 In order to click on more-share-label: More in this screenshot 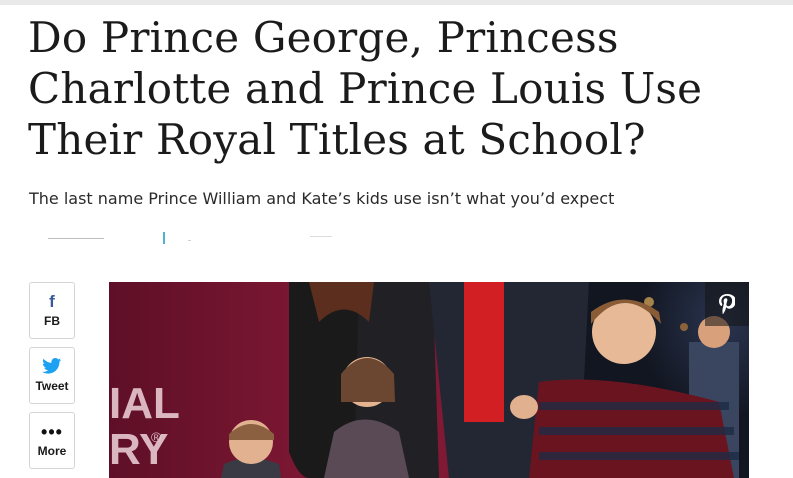, I will do `click(52, 451)`.